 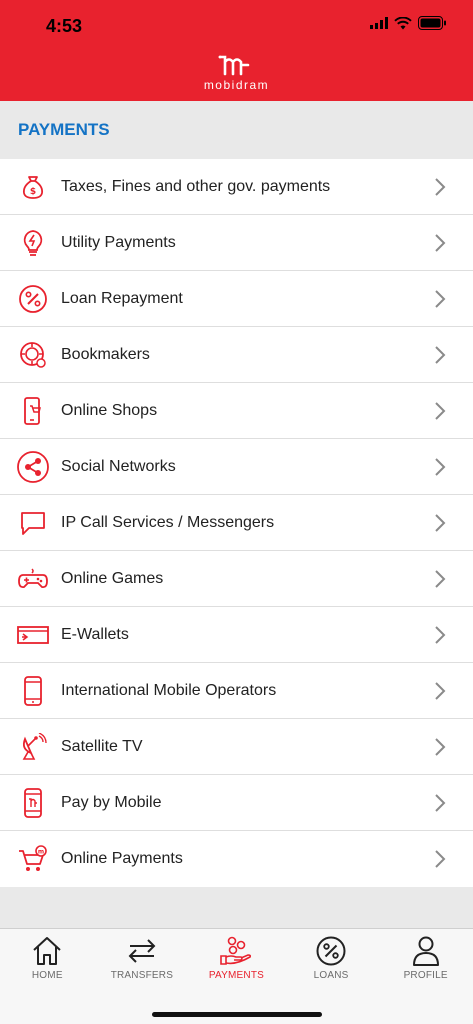 I want to click on tab-profile: PROFILE, so click(x=425, y=961).